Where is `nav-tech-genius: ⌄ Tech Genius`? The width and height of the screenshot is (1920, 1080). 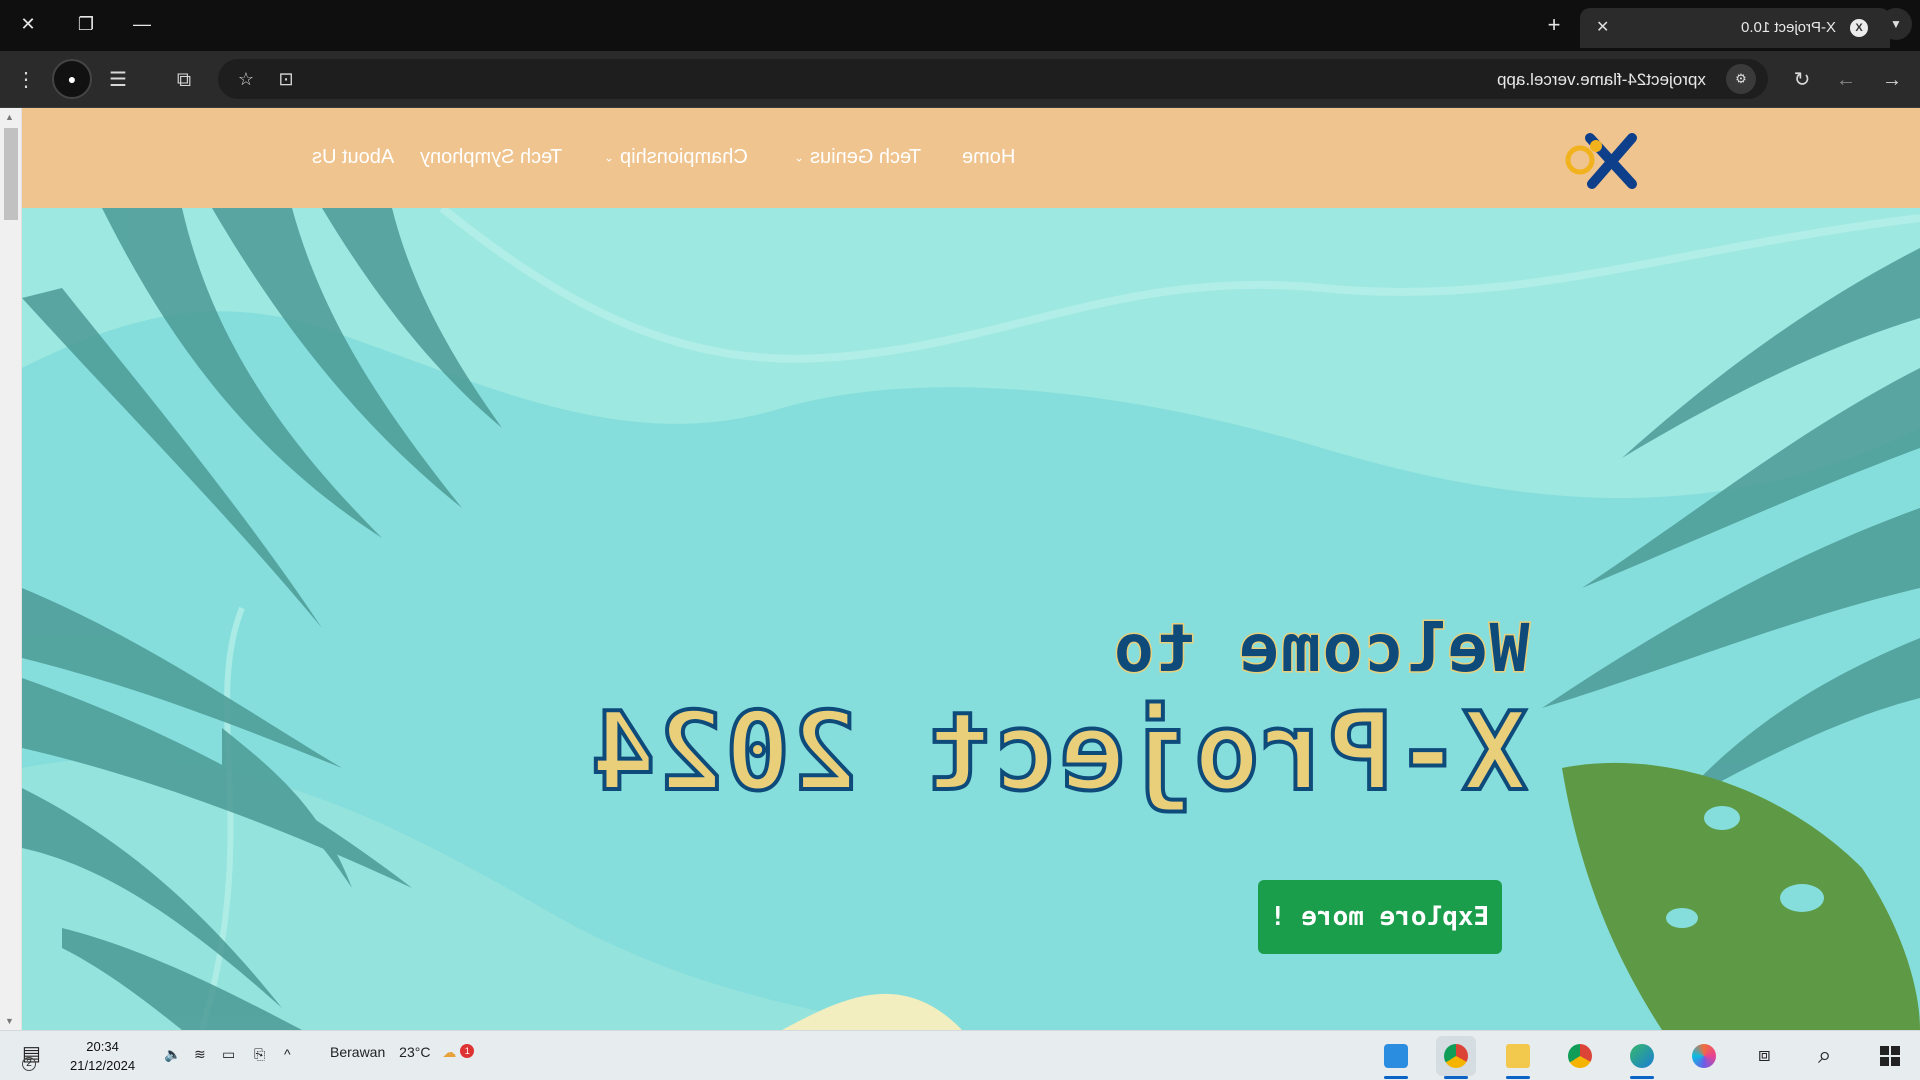
nav-tech-genius: ⌄ Tech Genius is located at coordinates (857, 157).